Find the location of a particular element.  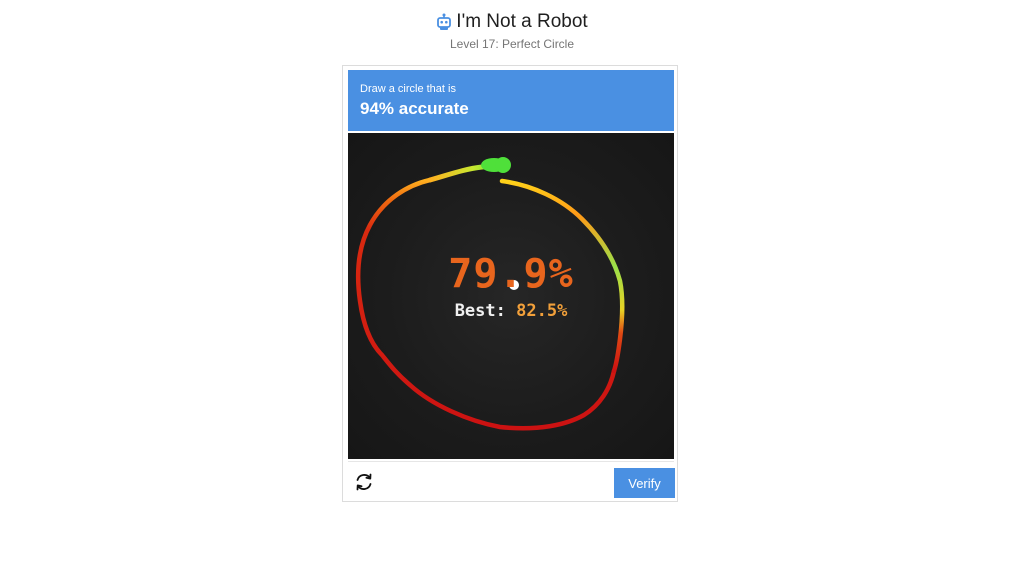

verify-button: Verify is located at coordinates (644, 483).